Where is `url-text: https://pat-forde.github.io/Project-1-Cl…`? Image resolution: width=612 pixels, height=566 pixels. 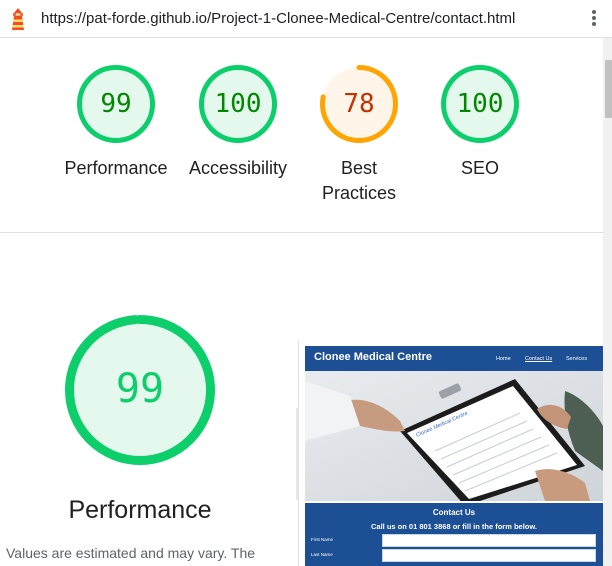
url-text: https://pat-forde.github.io/Project-1-Cl… is located at coordinates (278, 18).